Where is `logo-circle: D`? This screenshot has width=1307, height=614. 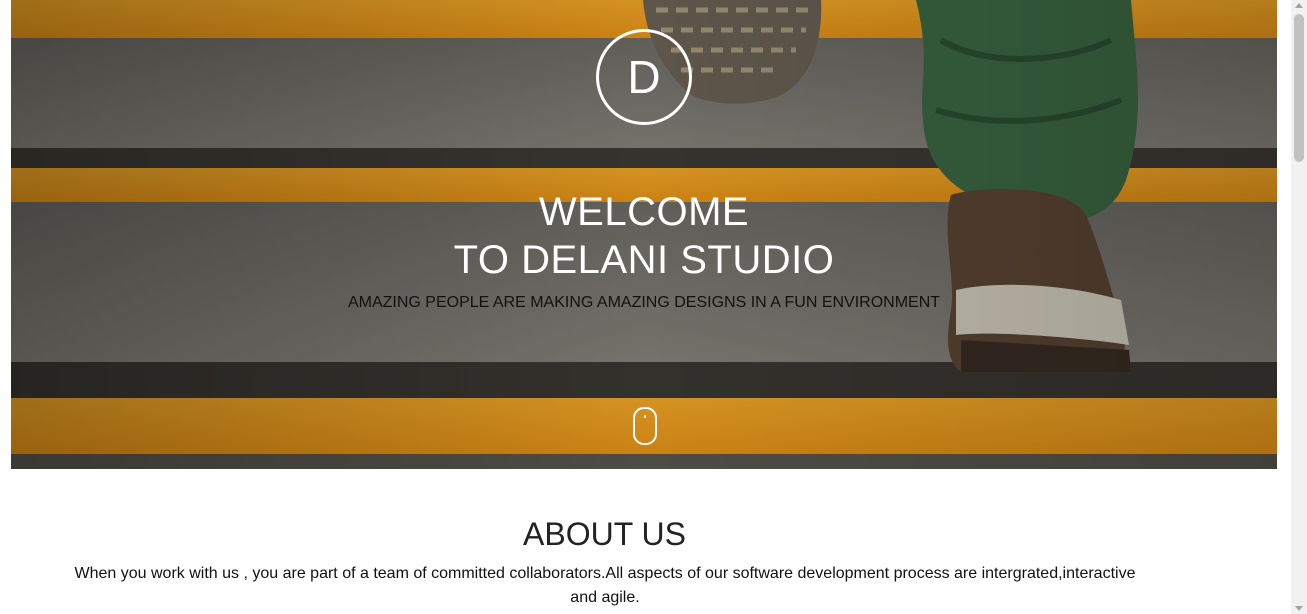
logo-circle: D is located at coordinates (644, 77).